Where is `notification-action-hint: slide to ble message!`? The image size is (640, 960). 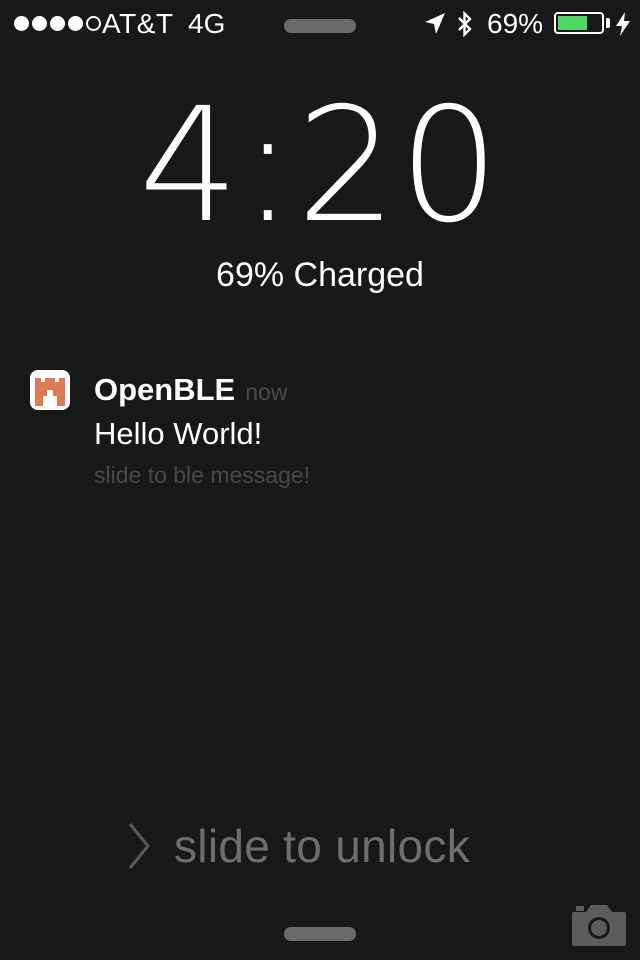
notification-action-hint: slide to ble message! is located at coordinates (202, 475).